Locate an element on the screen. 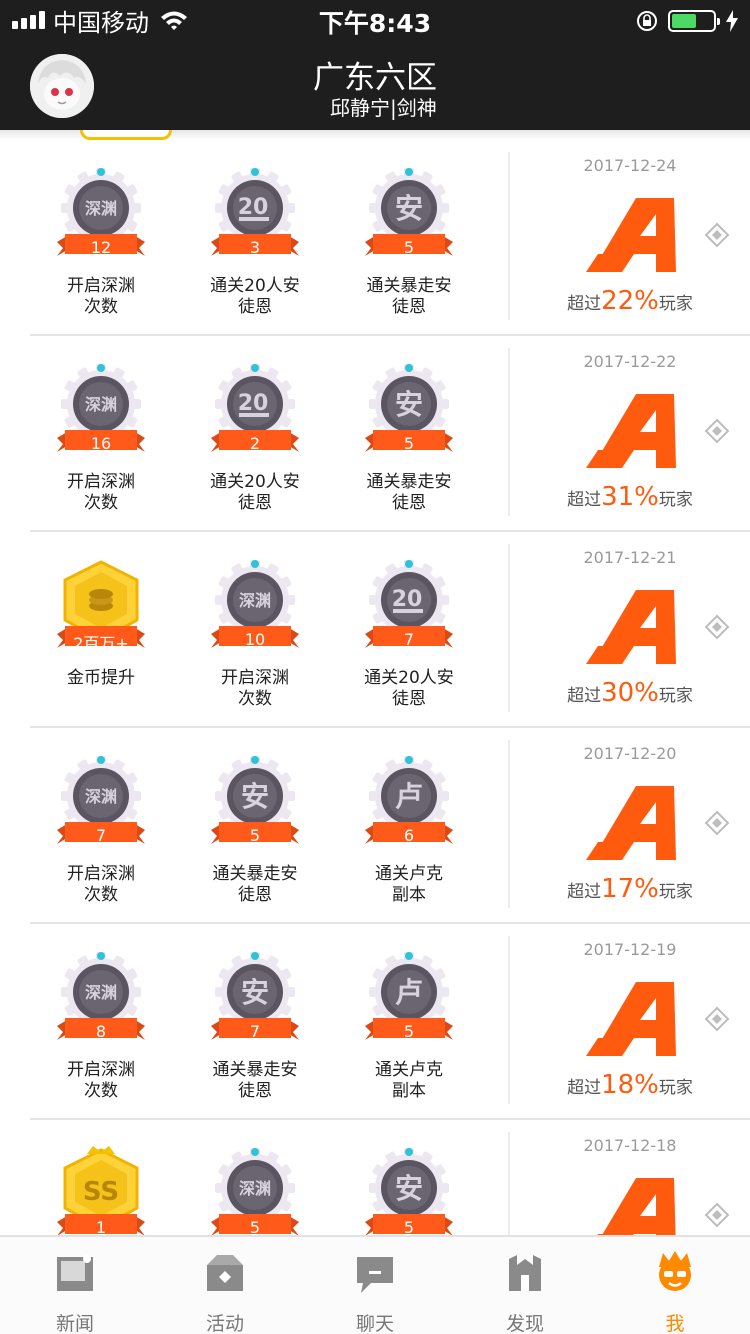  rank-text: 超过30%玩家 is located at coordinates (630, 693).